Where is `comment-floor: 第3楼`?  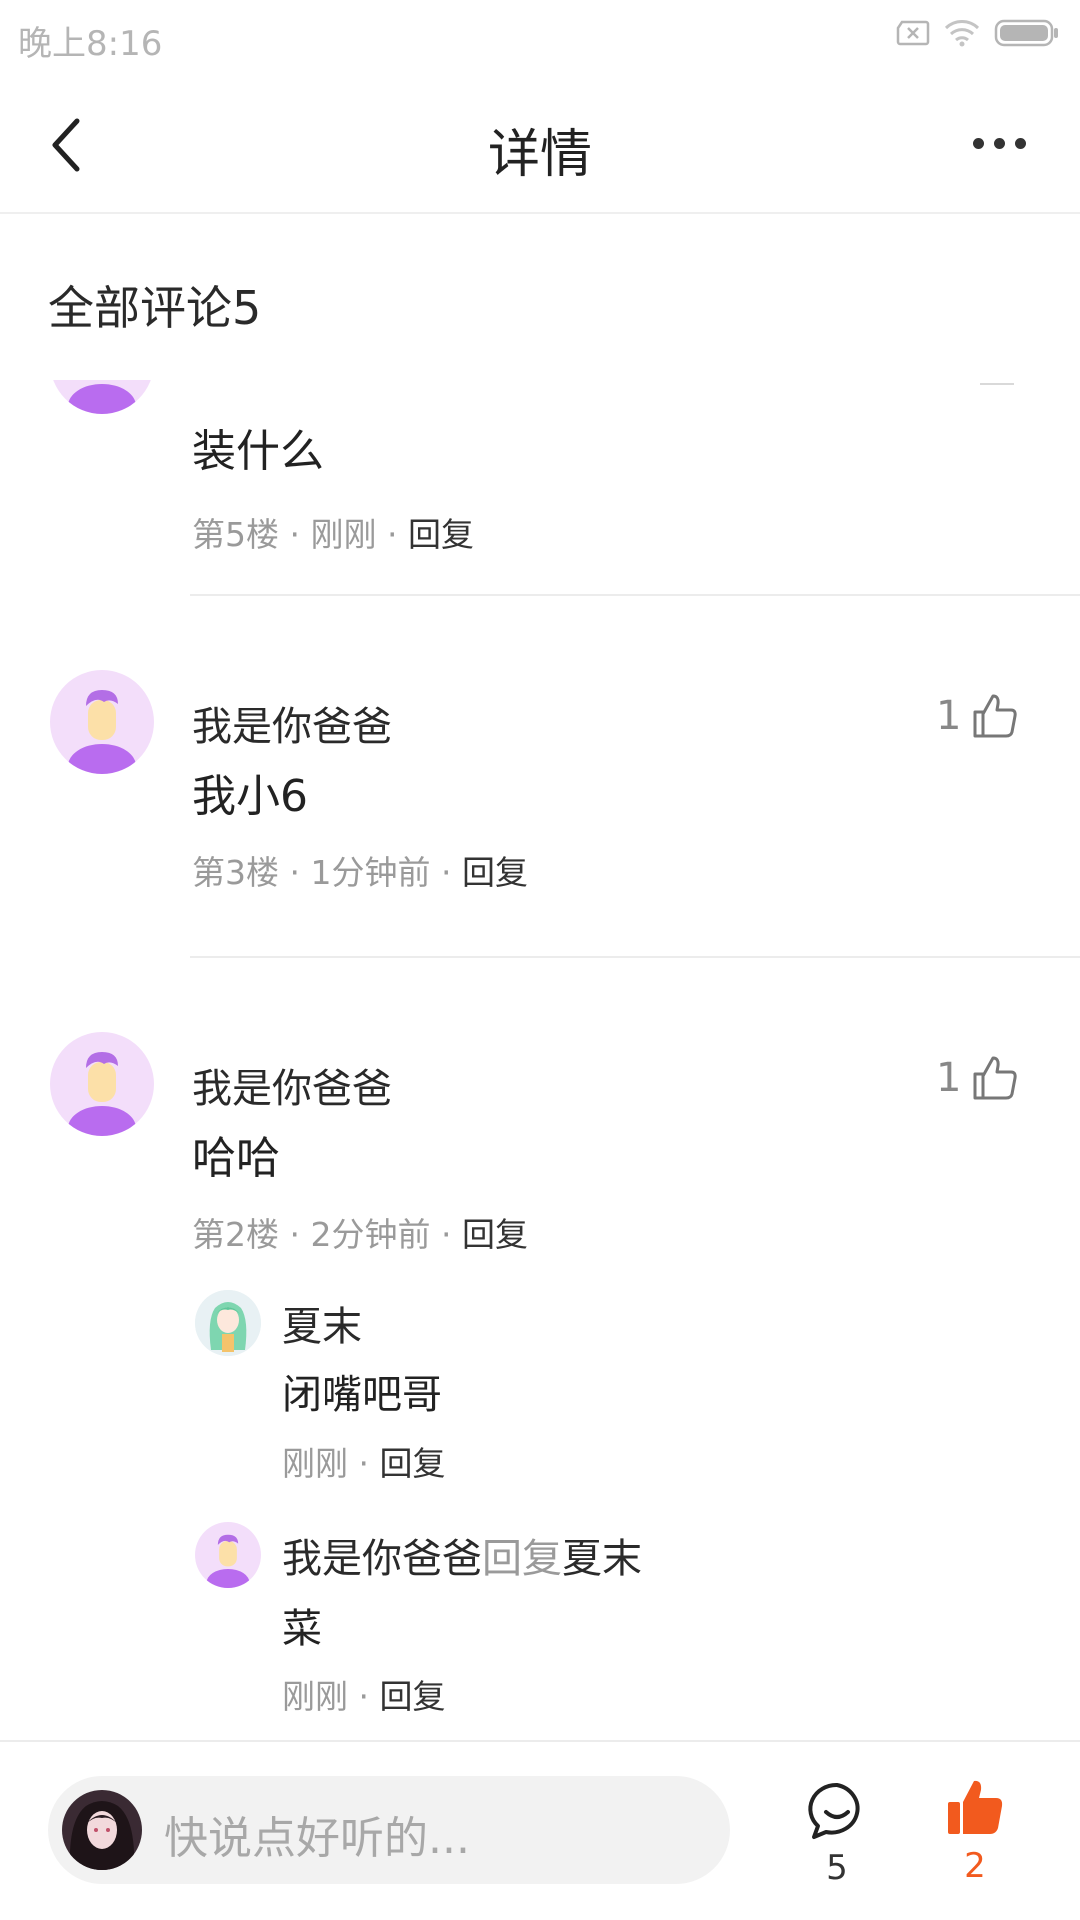
comment-floor: 第3楼 is located at coordinates (235, 872).